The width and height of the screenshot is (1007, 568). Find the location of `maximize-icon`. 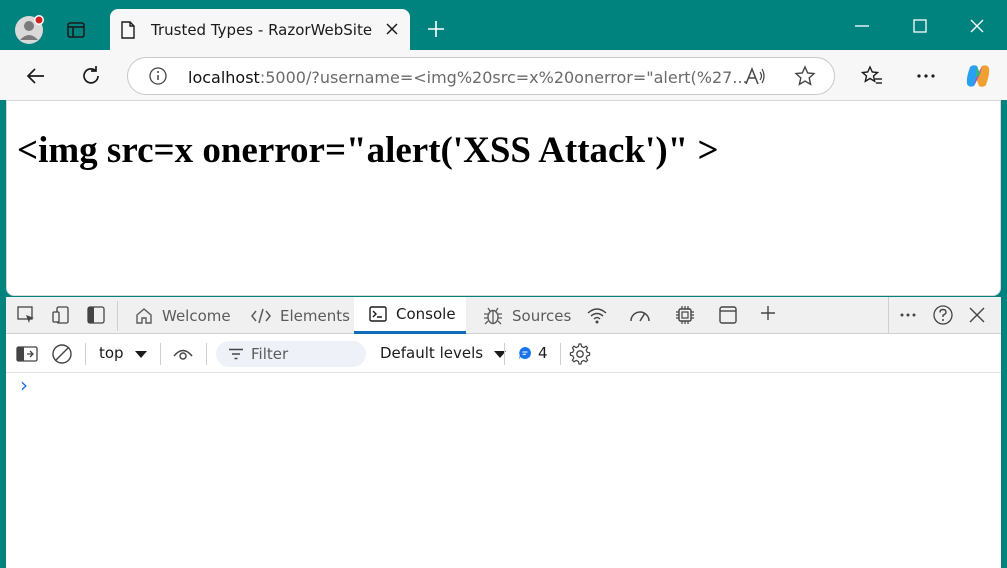

maximize-icon is located at coordinates (920, 26).